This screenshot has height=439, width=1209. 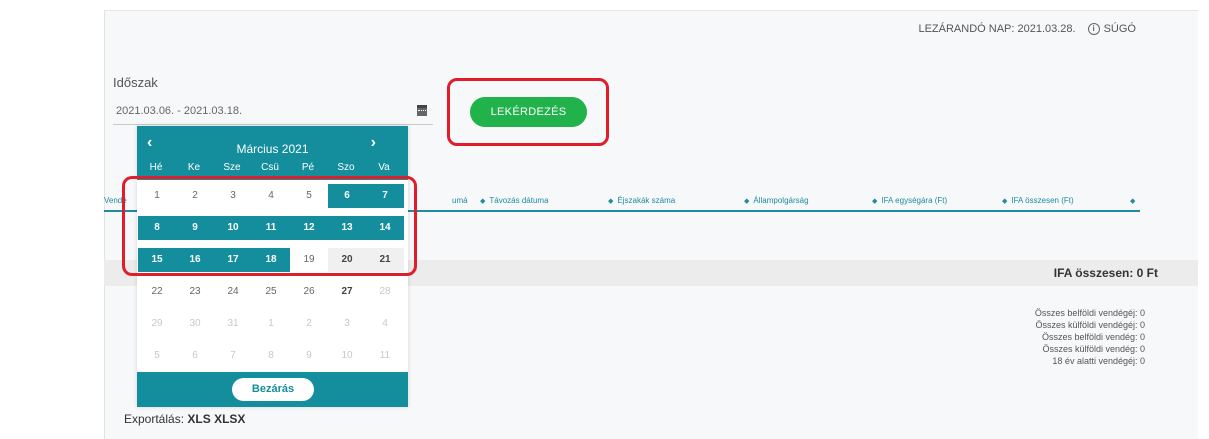 What do you see at coordinates (1090, 325) in the screenshot?
I see `stat-foreign-nights: Összes külföldi vendégéj: 0` at bounding box center [1090, 325].